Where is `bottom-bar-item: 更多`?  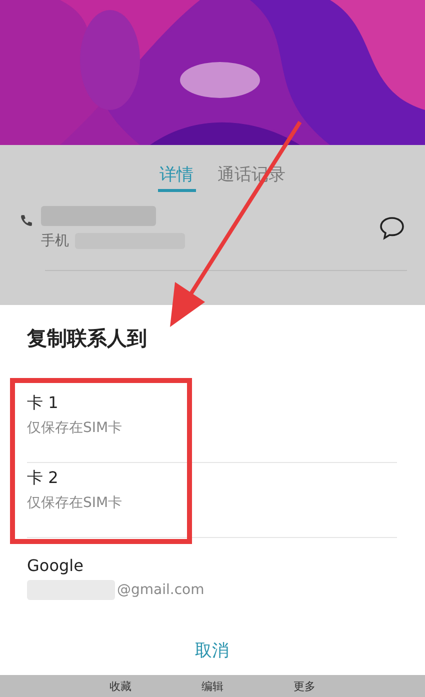
bottom-bar-item: 更多 is located at coordinates (305, 686).